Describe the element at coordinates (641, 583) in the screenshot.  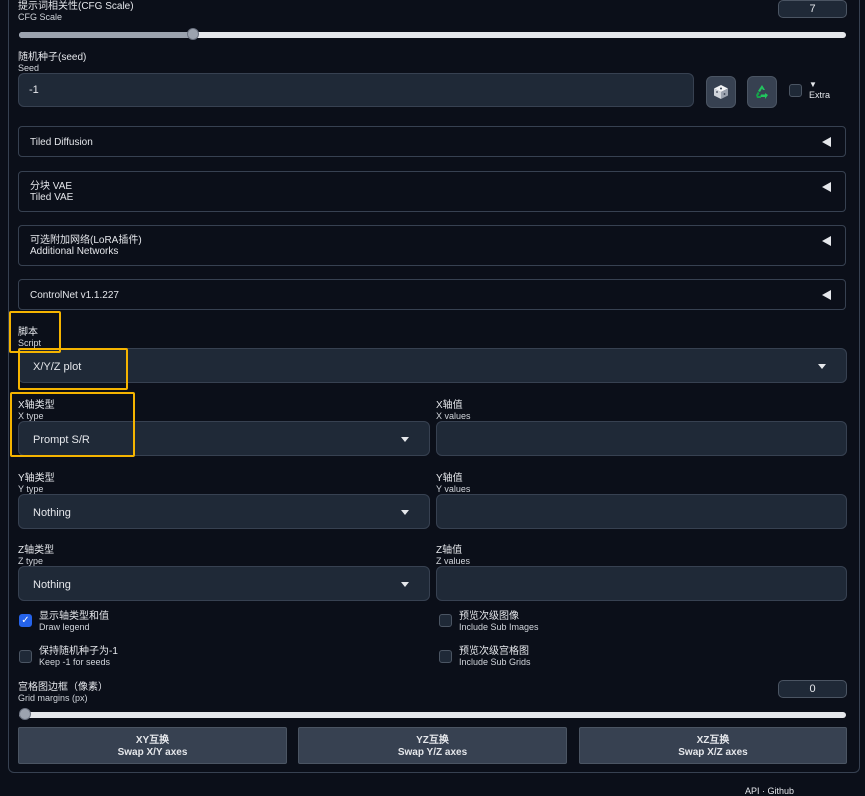
I see `z-values-input` at that location.